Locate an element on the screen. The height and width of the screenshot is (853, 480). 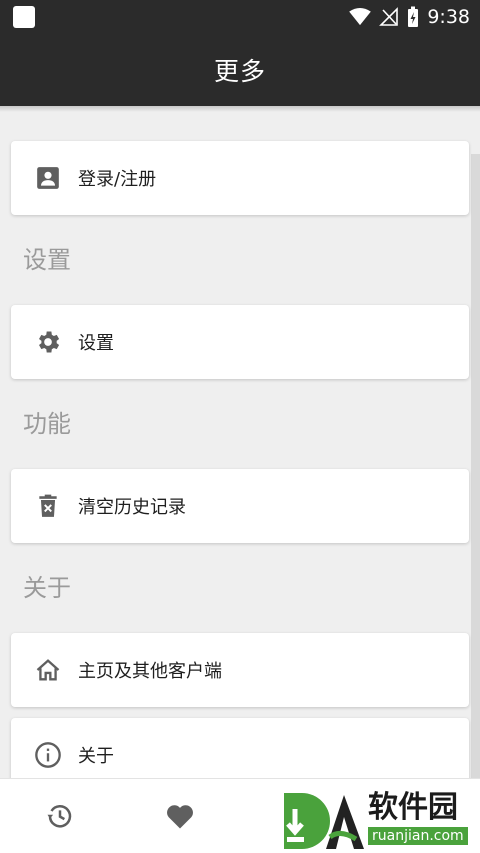
watermark-brand: 软件园 is located at coordinates (413, 807).